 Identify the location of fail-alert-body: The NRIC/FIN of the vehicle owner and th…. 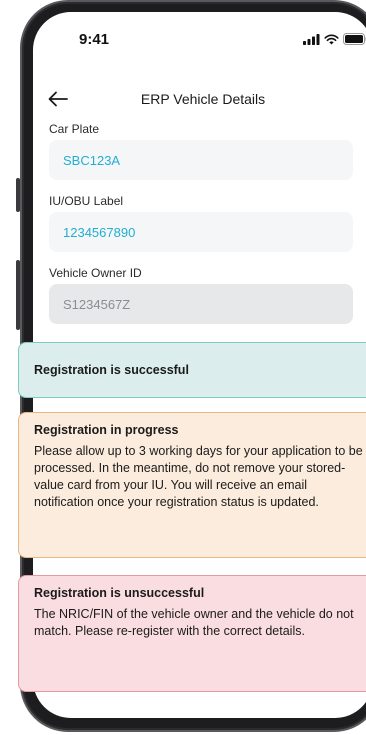
(194, 622).